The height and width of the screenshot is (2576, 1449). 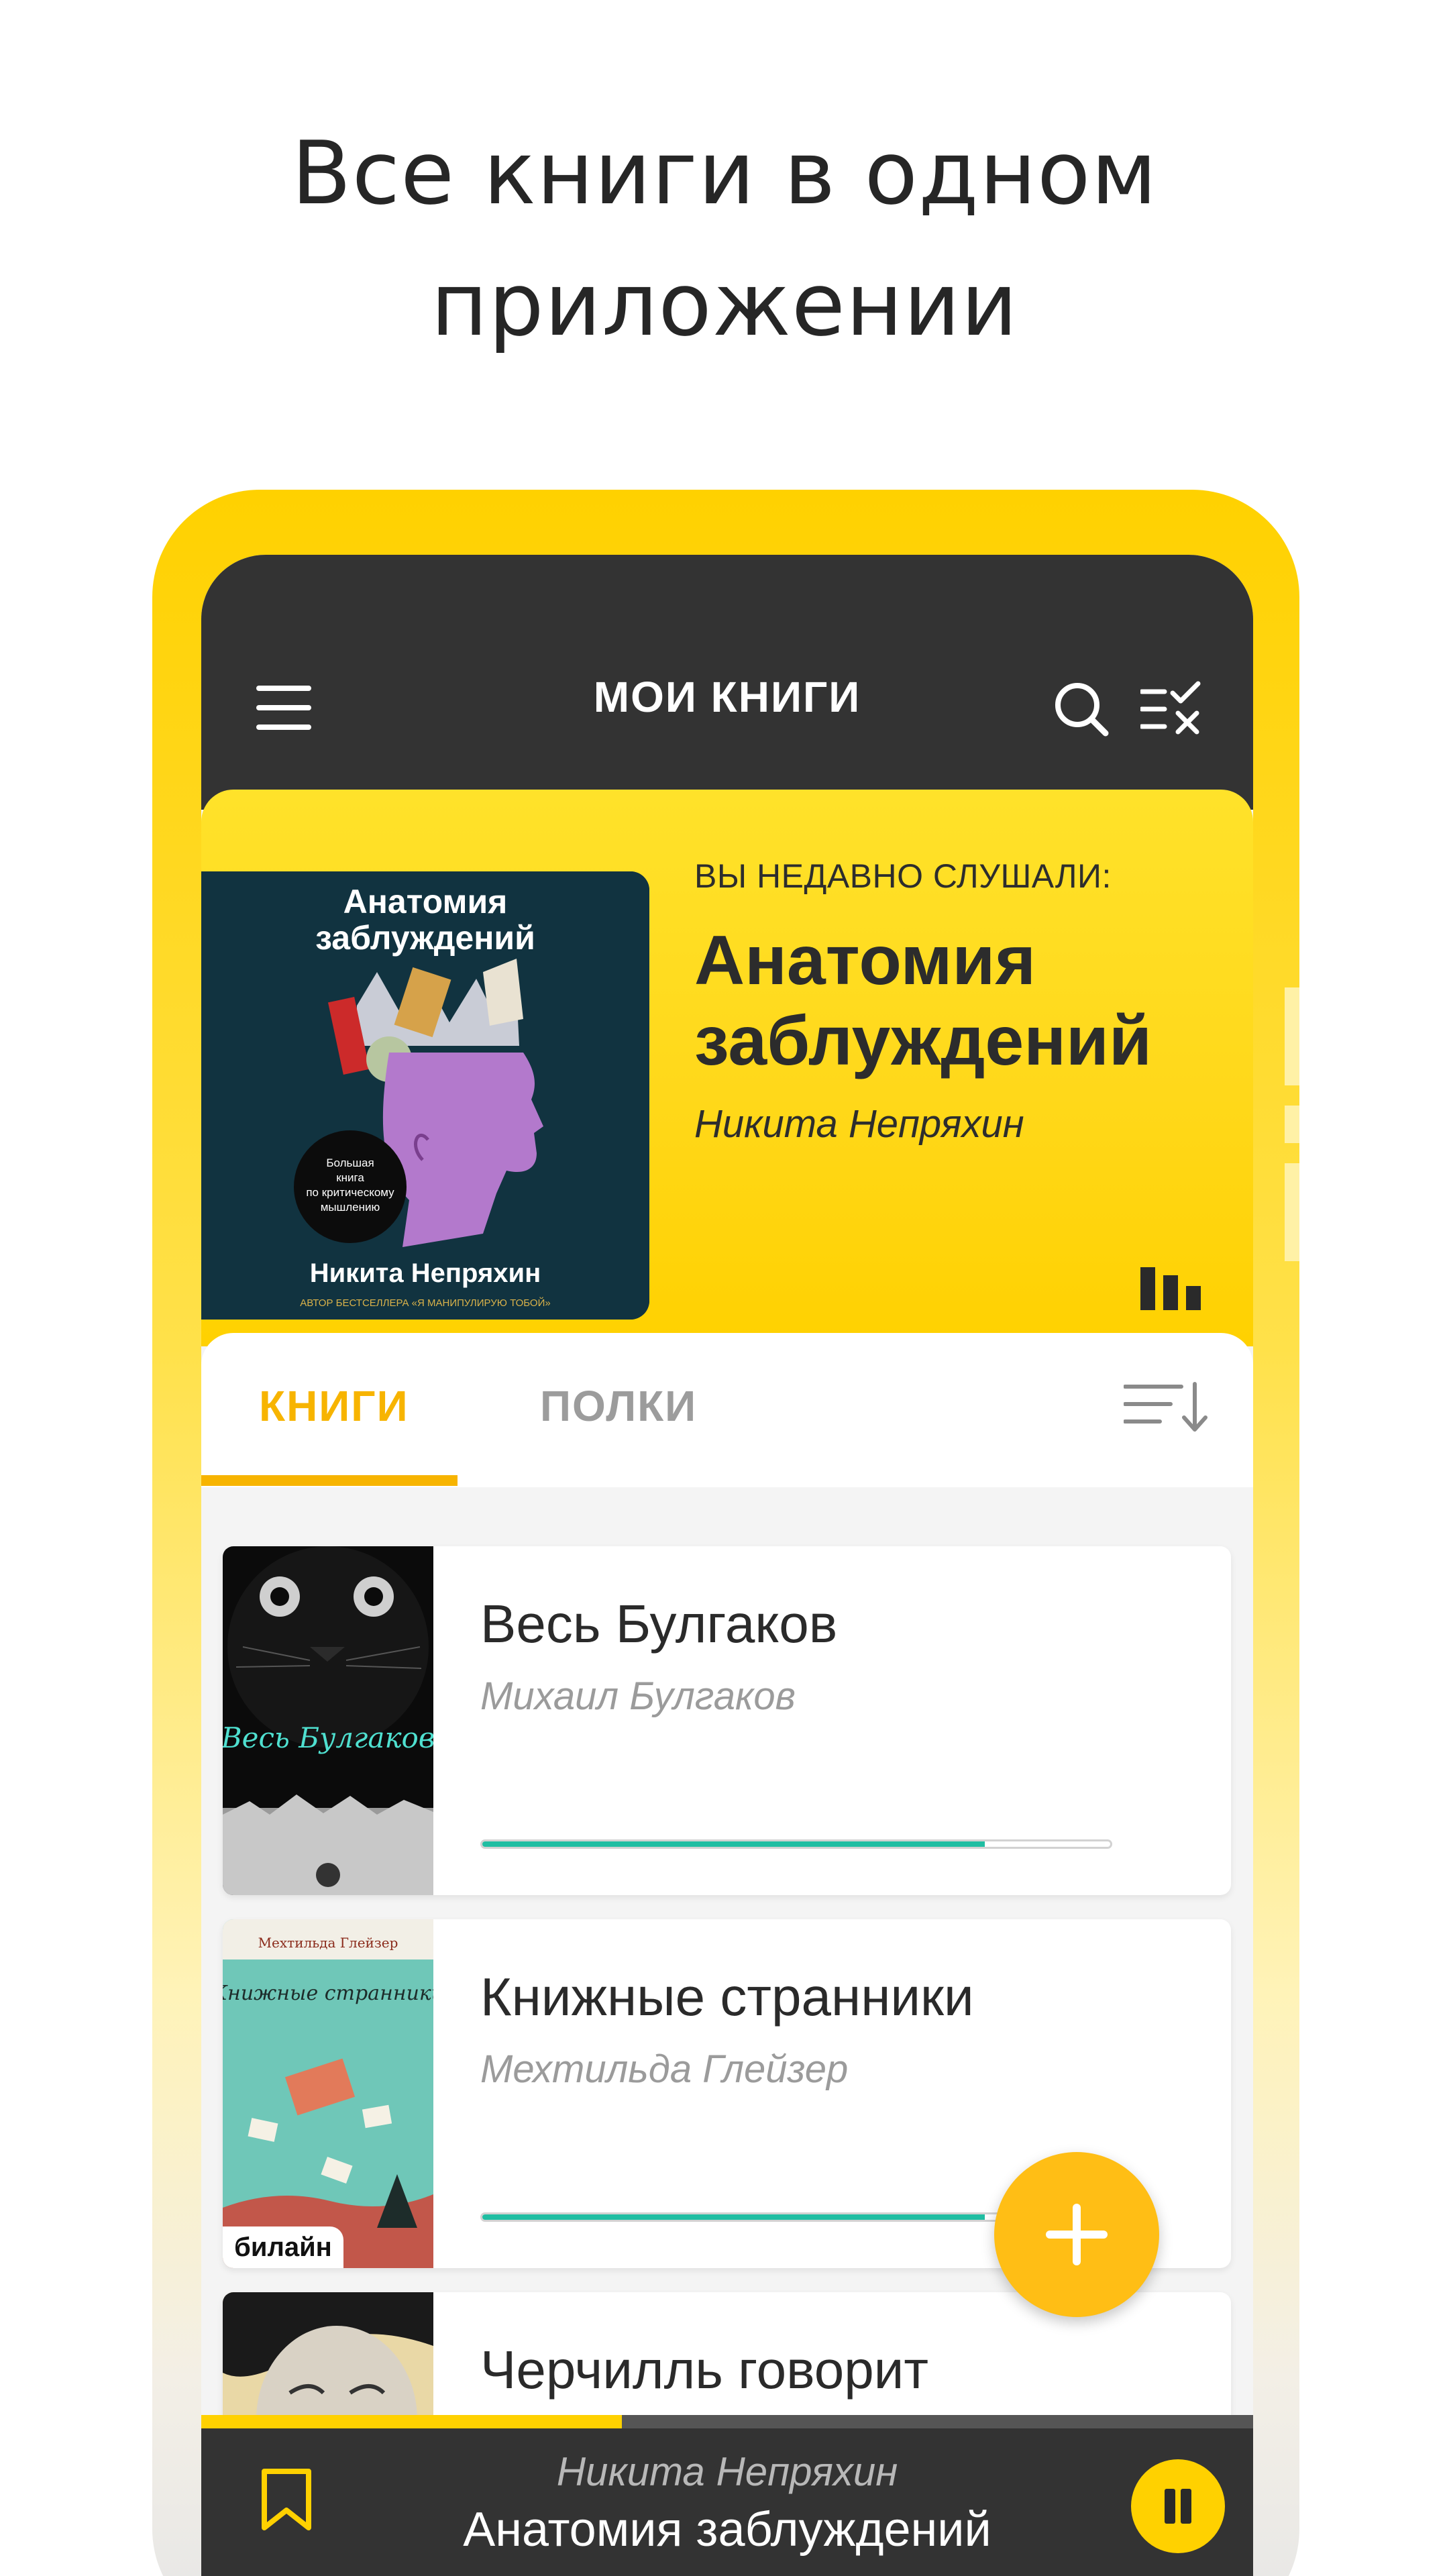 I want to click on book-cover: Весь Булгаков, so click(x=328, y=1720).